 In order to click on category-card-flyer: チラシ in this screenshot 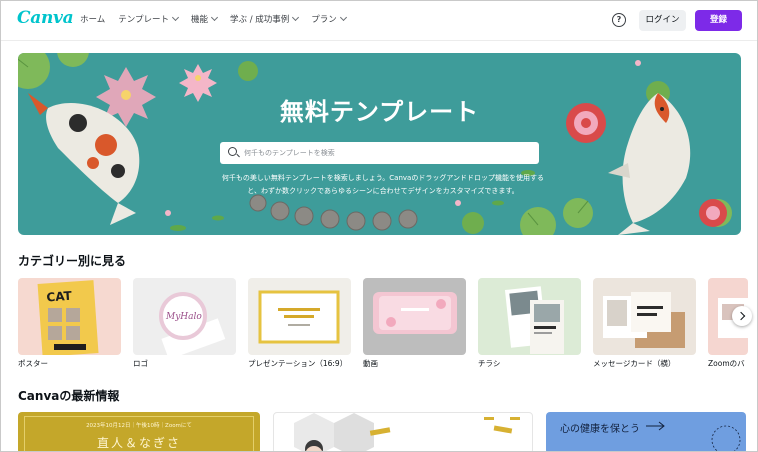, I will do `click(529, 323)`.